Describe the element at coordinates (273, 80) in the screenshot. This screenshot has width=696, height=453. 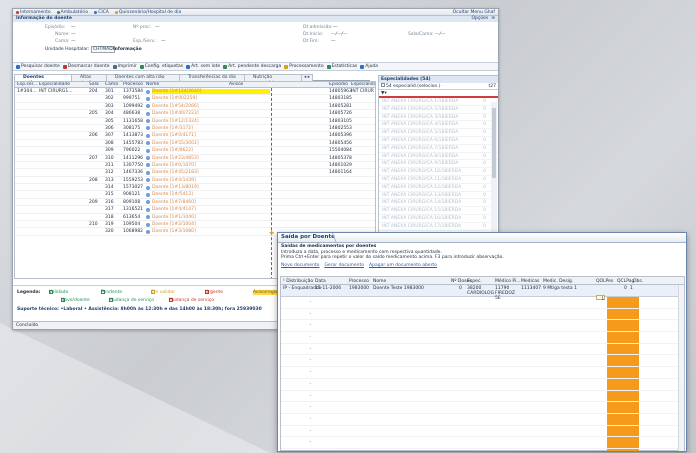
I see `tab-4: Nutrição parentérica` at that location.